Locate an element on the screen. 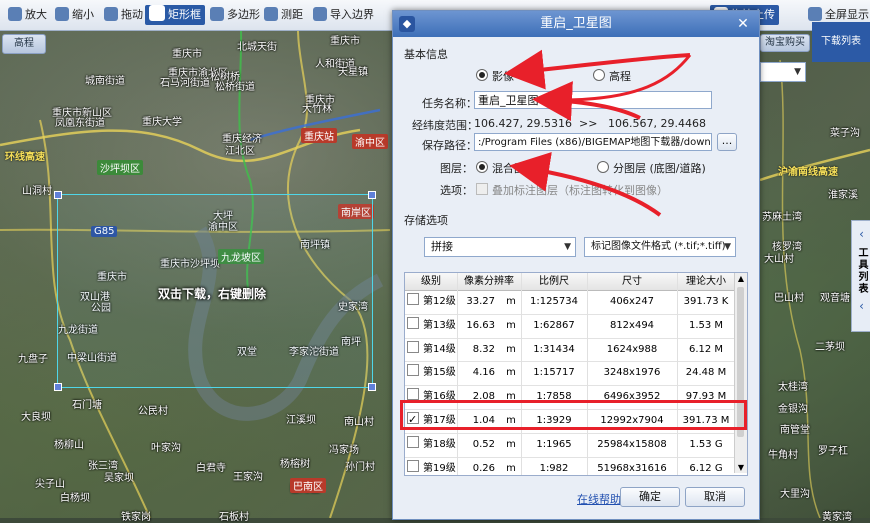 The height and width of the screenshot is (523, 870). theory-size-cell: 6.12 G is located at coordinates (706, 468).